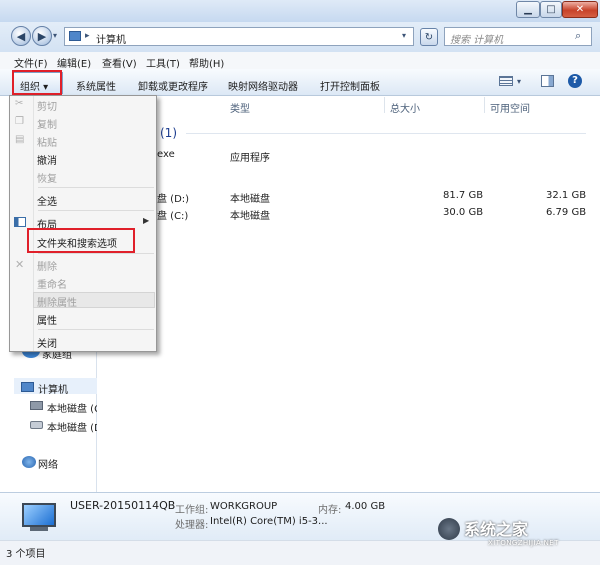 Image resolution: width=600 pixels, height=565 pixels. Describe the element at coordinates (111, 38) in the screenshot. I see `breadcrumb-computer: 计算机` at that location.